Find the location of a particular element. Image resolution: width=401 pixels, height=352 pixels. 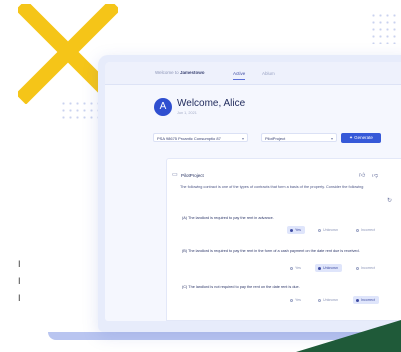

tab-active: Active is located at coordinates (239, 75).